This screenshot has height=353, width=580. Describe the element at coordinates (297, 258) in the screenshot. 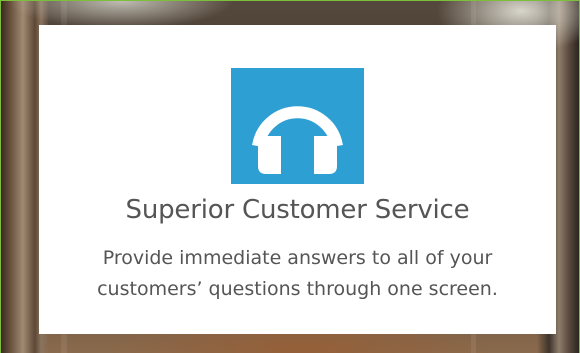

I see `card-description-line-1: Provide immediate answers to all of your` at that location.